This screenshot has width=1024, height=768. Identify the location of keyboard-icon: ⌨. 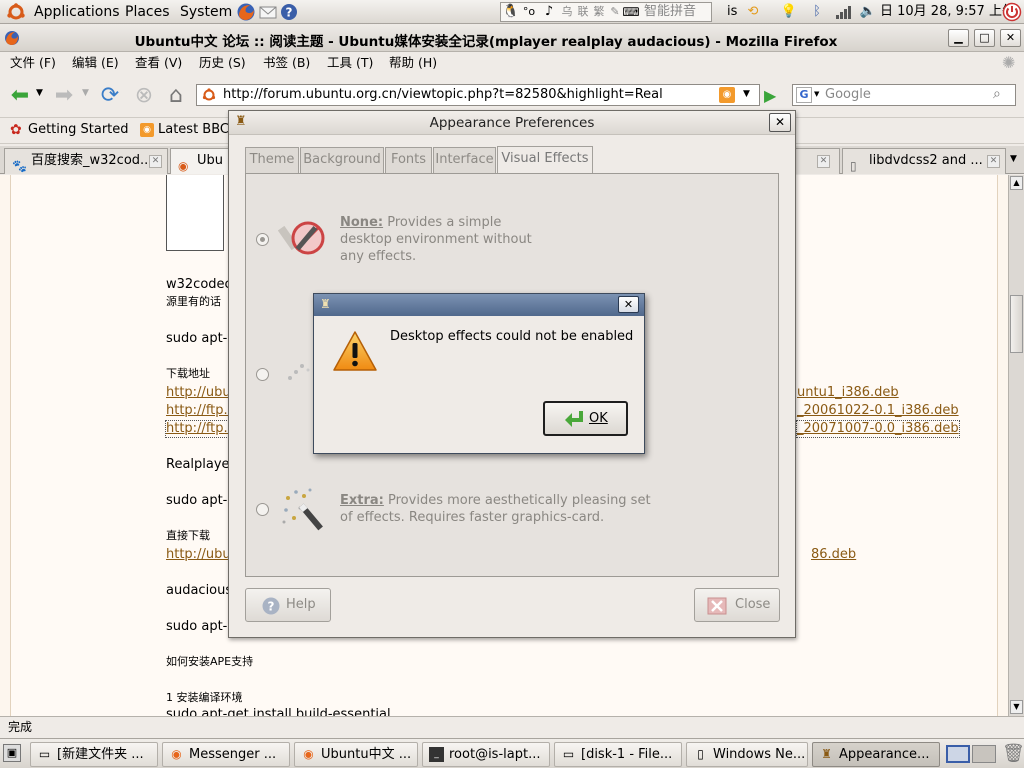
(631, 12).